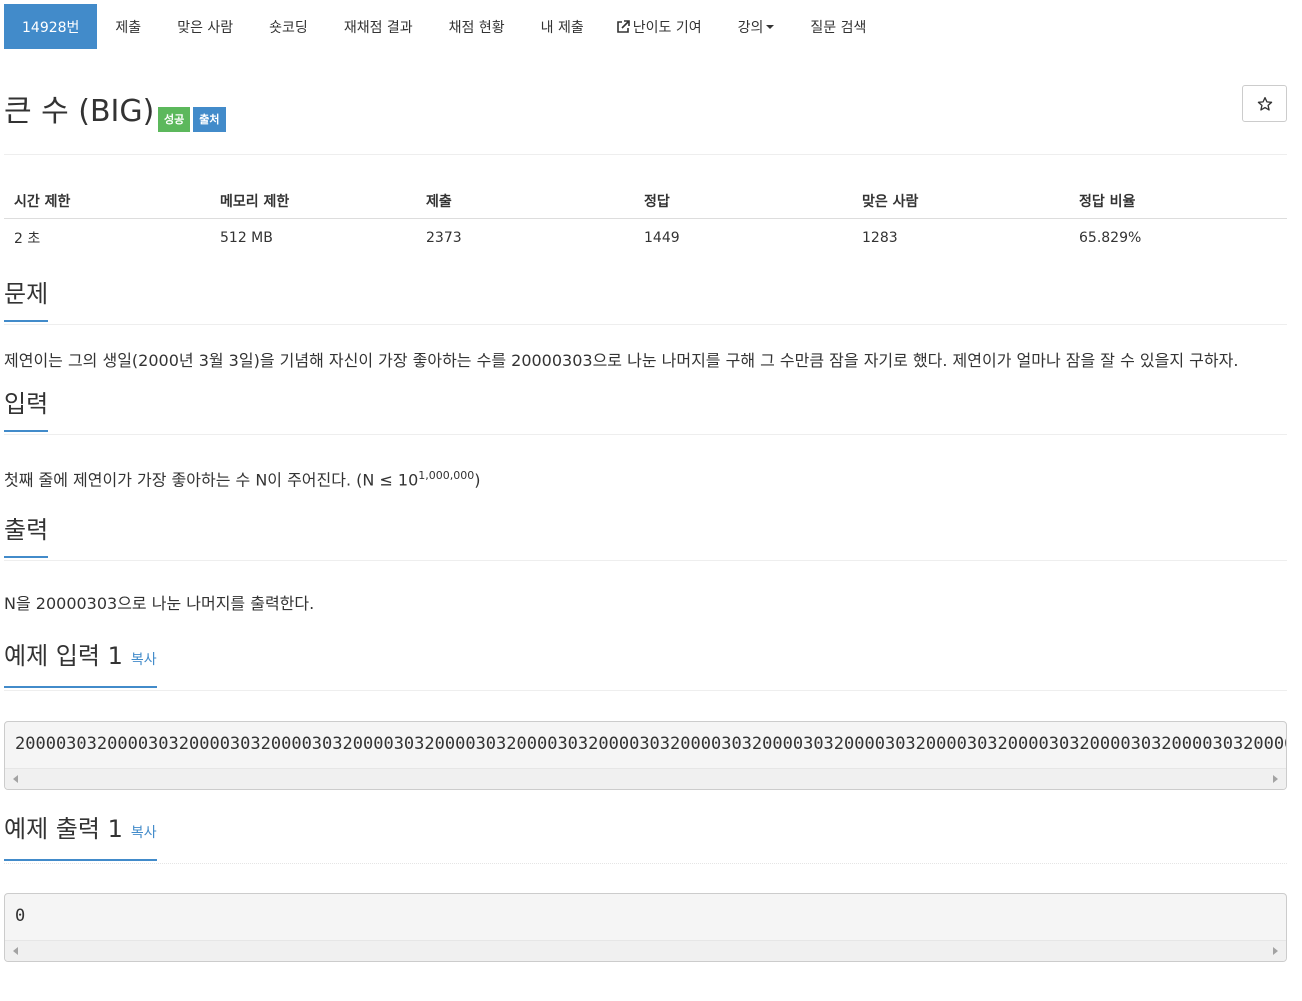 The image size is (1302, 1001). Describe the element at coordinates (192, 119) in the screenshot. I see `problem-badges: 성공 출처` at that location.